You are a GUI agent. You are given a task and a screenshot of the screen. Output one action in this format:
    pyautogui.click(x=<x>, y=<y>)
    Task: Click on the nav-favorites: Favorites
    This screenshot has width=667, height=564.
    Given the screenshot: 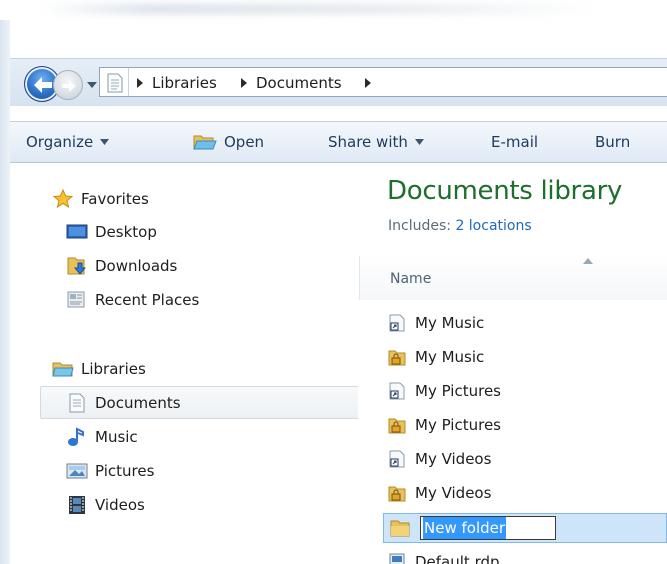 What is the action you would take?
    pyautogui.click(x=100, y=198)
    